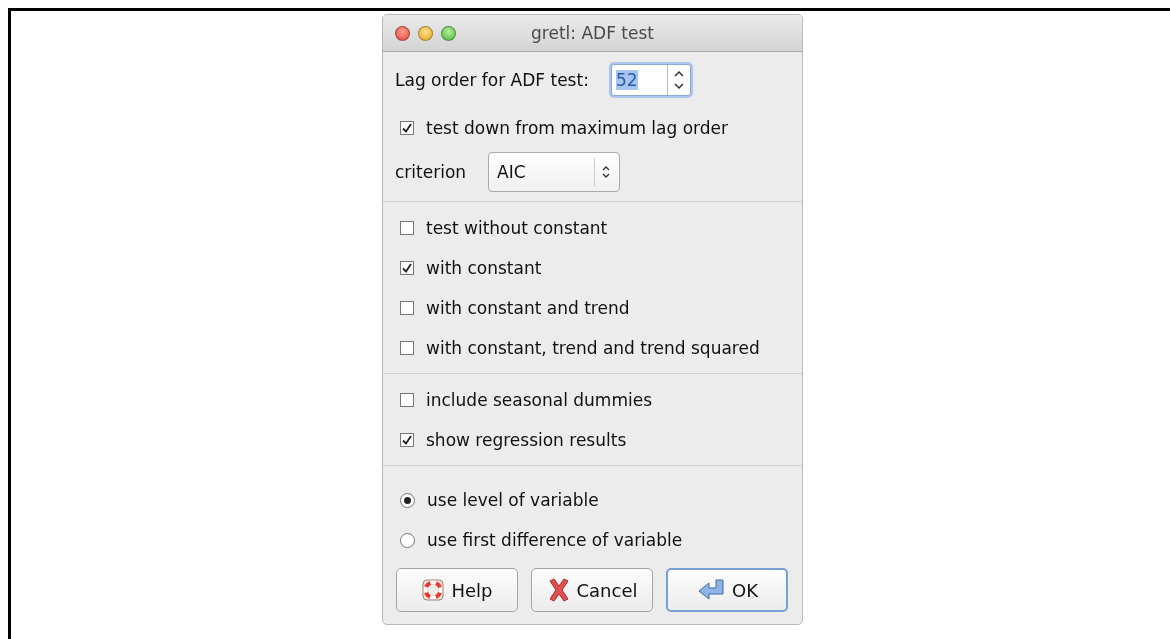 The image size is (1170, 639). What do you see at coordinates (517, 228) in the screenshot?
I see `checkbox-label: test without constant` at bounding box center [517, 228].